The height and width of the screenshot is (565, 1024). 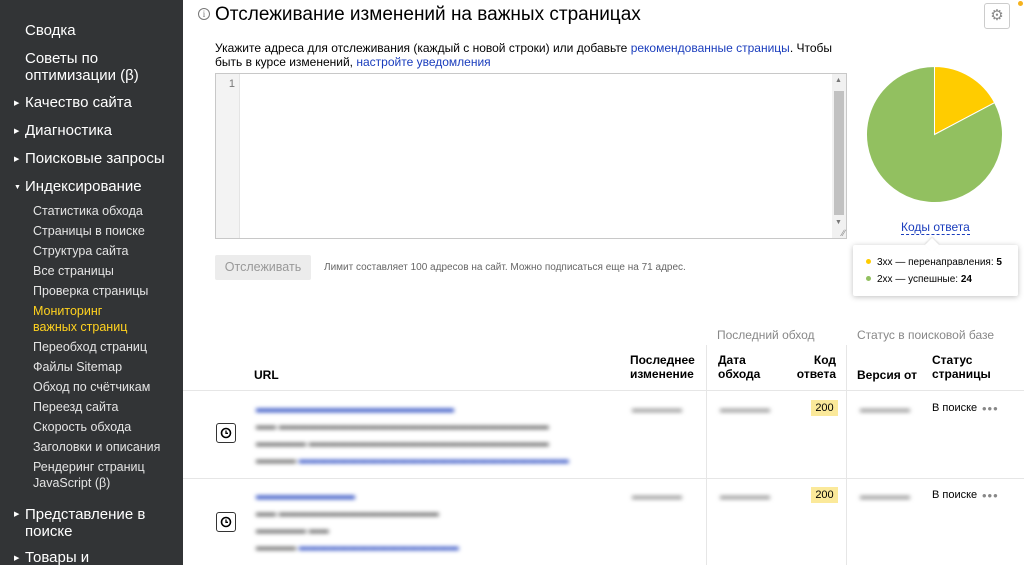 What do you see at coordinates (402, 443) in the screenshot?
I see `page-description-meta: ▬▬▬▬▬ ▬▬▬▬▬▬▬▬▬▬▬▬▬▬▬▬▬▬▬▬▬▬▬▬` at bounding box center [402, 443].